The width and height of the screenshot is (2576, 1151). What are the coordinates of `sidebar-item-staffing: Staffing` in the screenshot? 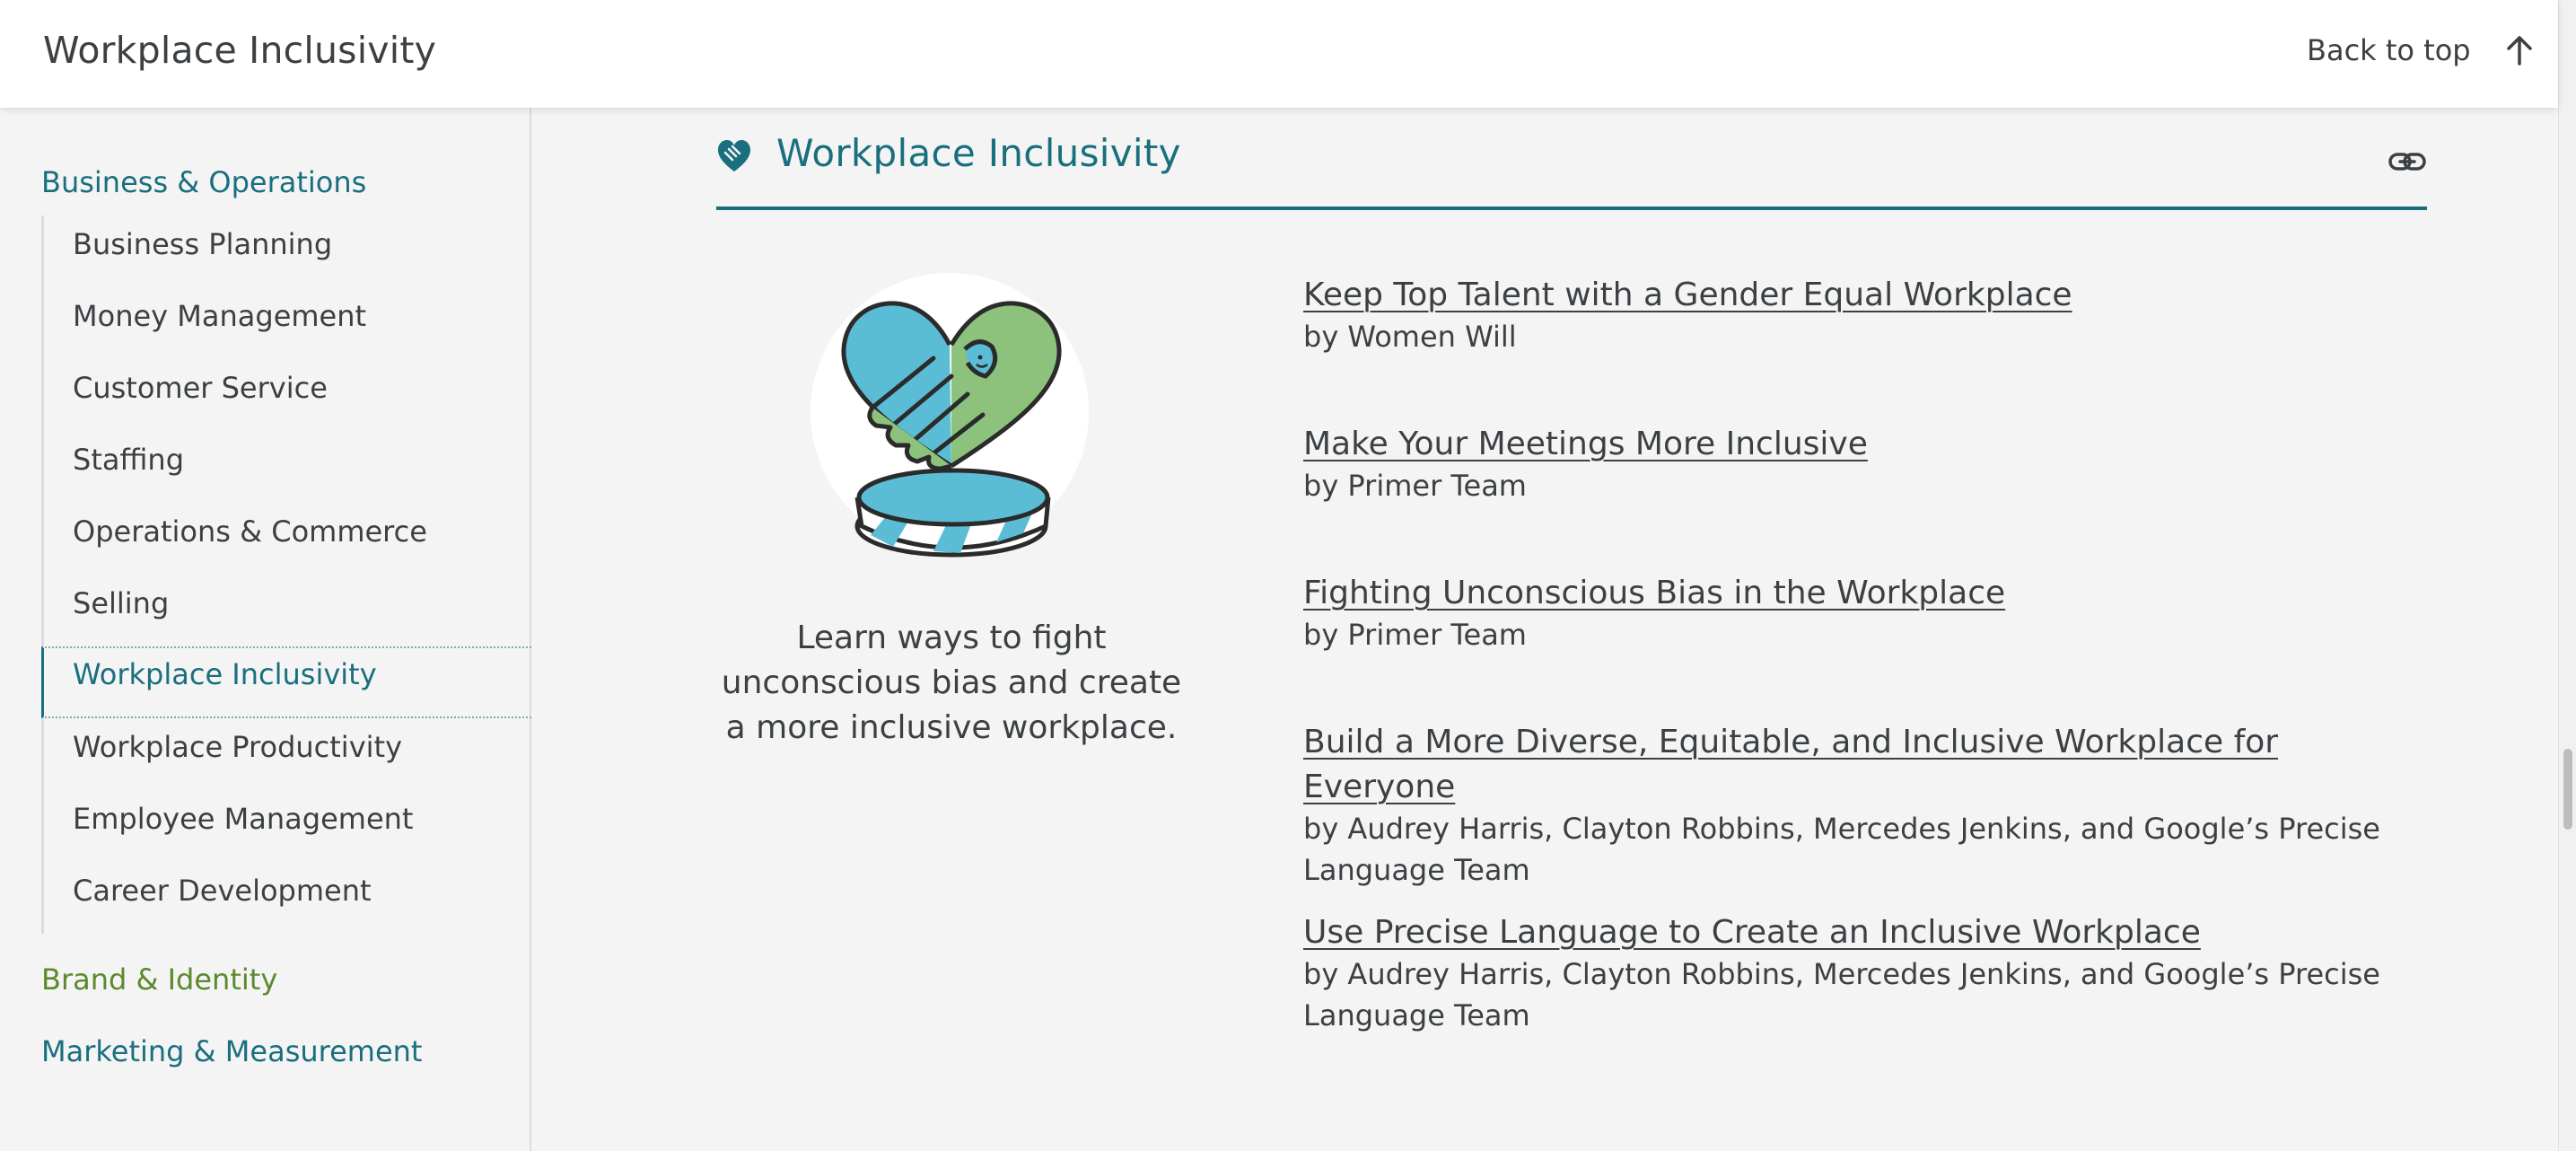 It's located at (287, 467).